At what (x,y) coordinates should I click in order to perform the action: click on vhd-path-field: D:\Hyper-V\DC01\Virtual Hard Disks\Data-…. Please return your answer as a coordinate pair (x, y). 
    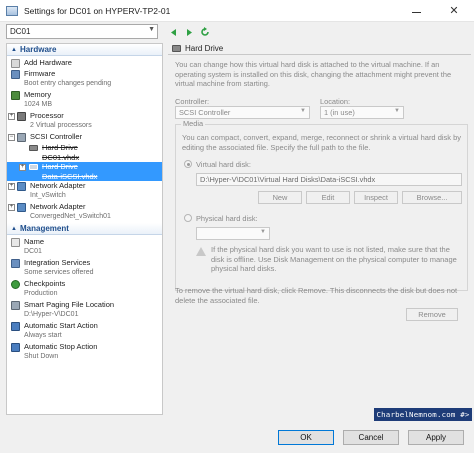
    Looking at the image, I should click on (329, 179).